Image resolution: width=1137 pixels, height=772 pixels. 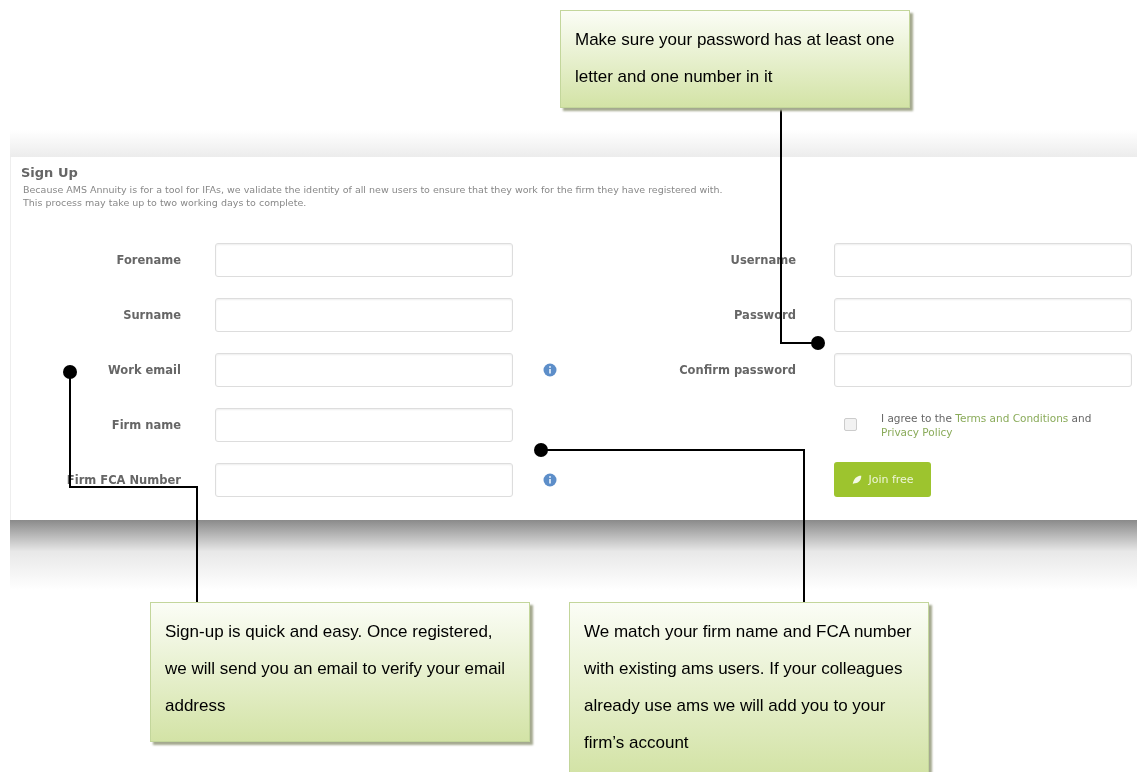 What do you see at coordinates (148, 259) in the screenshot?
I see `field-label: Forename` at bounding box center [148, 259].